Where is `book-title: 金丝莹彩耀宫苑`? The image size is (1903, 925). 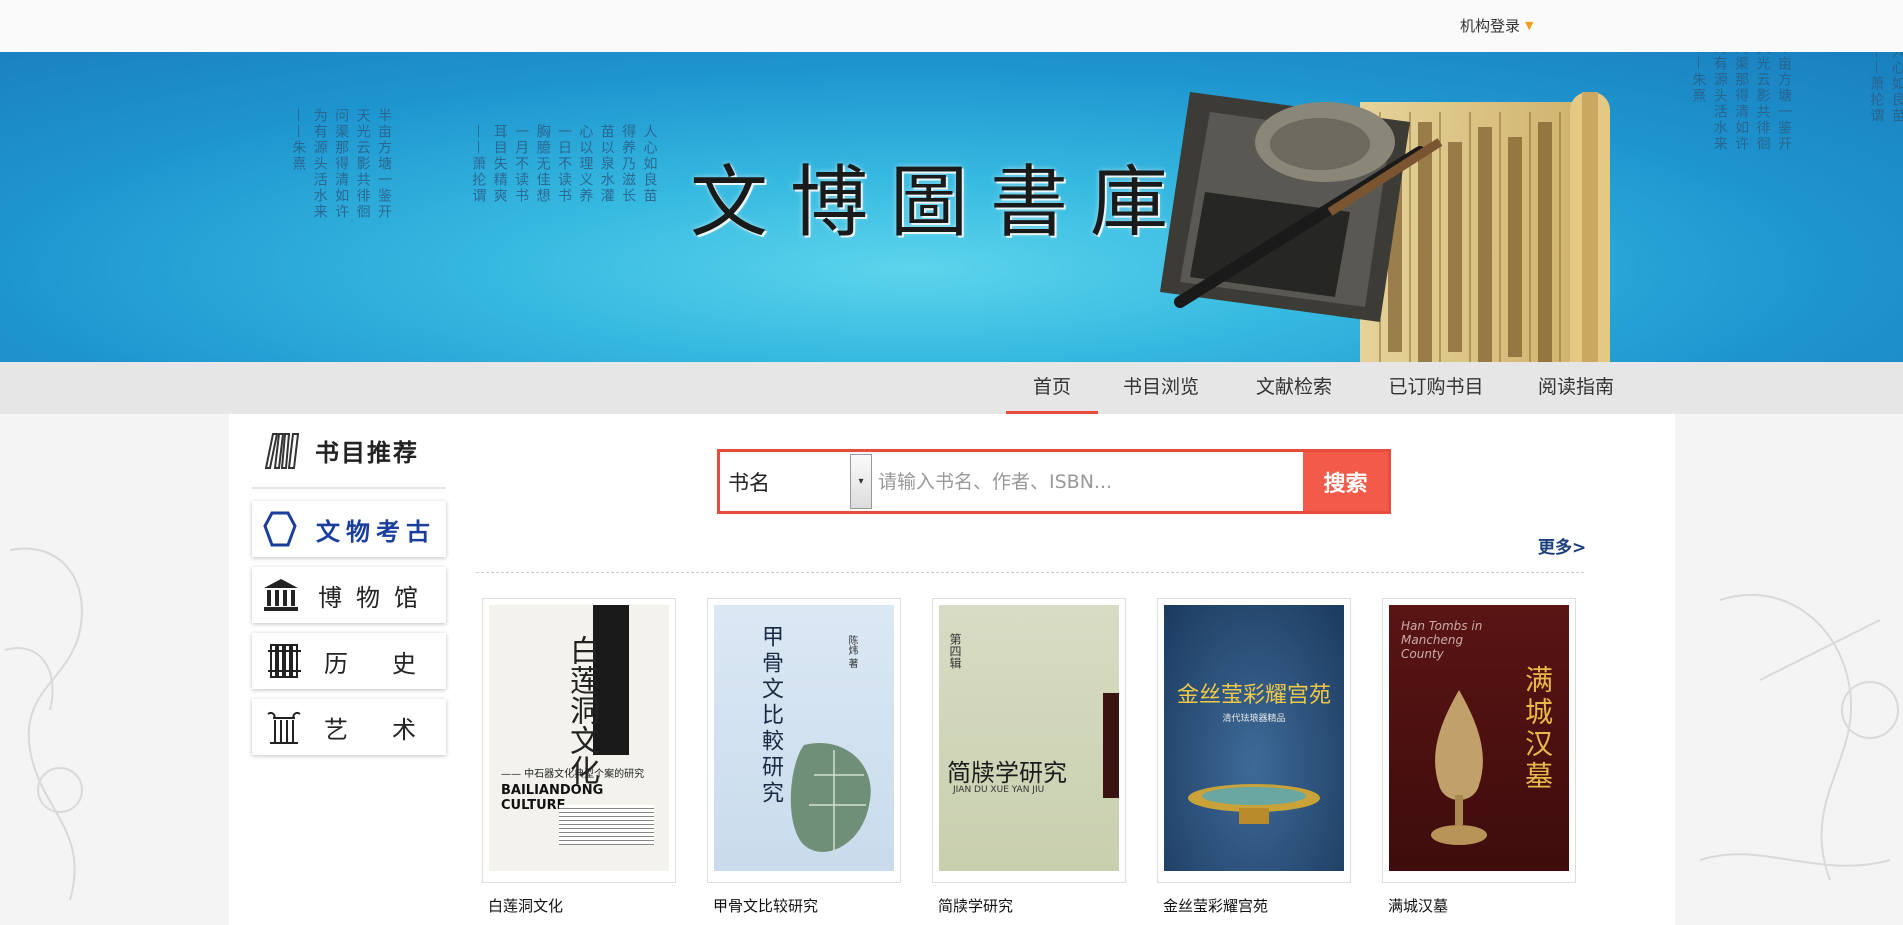
book-title: 金丝莹彩耀宫苑 is located at coordinates (1257, 905).